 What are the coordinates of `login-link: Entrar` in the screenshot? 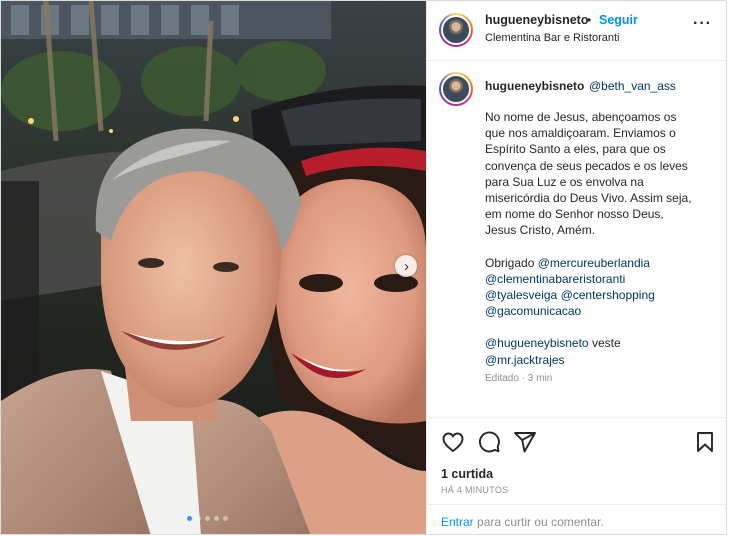 It's located at (457, 522).